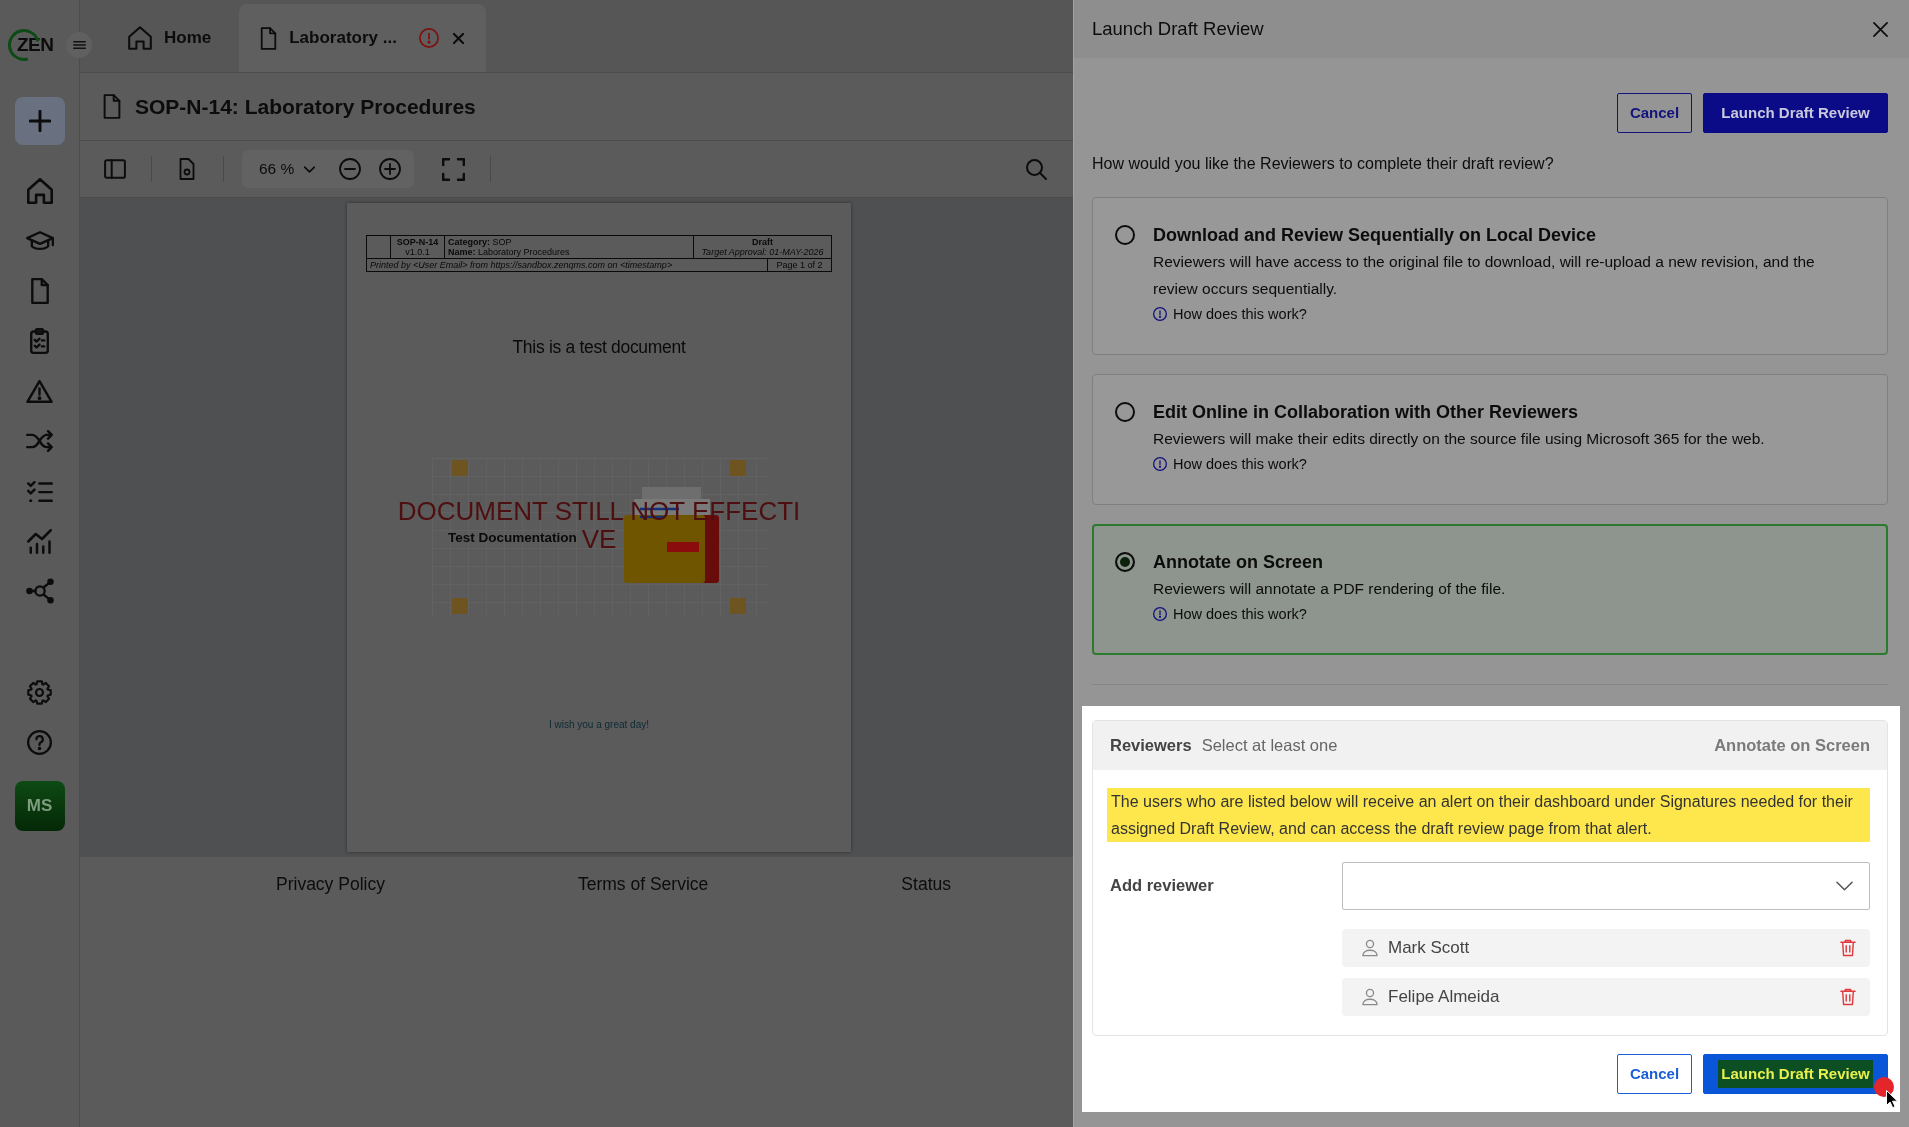 The height and width of the screenshot is (1127, 1909). Describe the element at coordinates (799, 265) in the screenshot. I see `page-number: Page 1 of 2` at that location.